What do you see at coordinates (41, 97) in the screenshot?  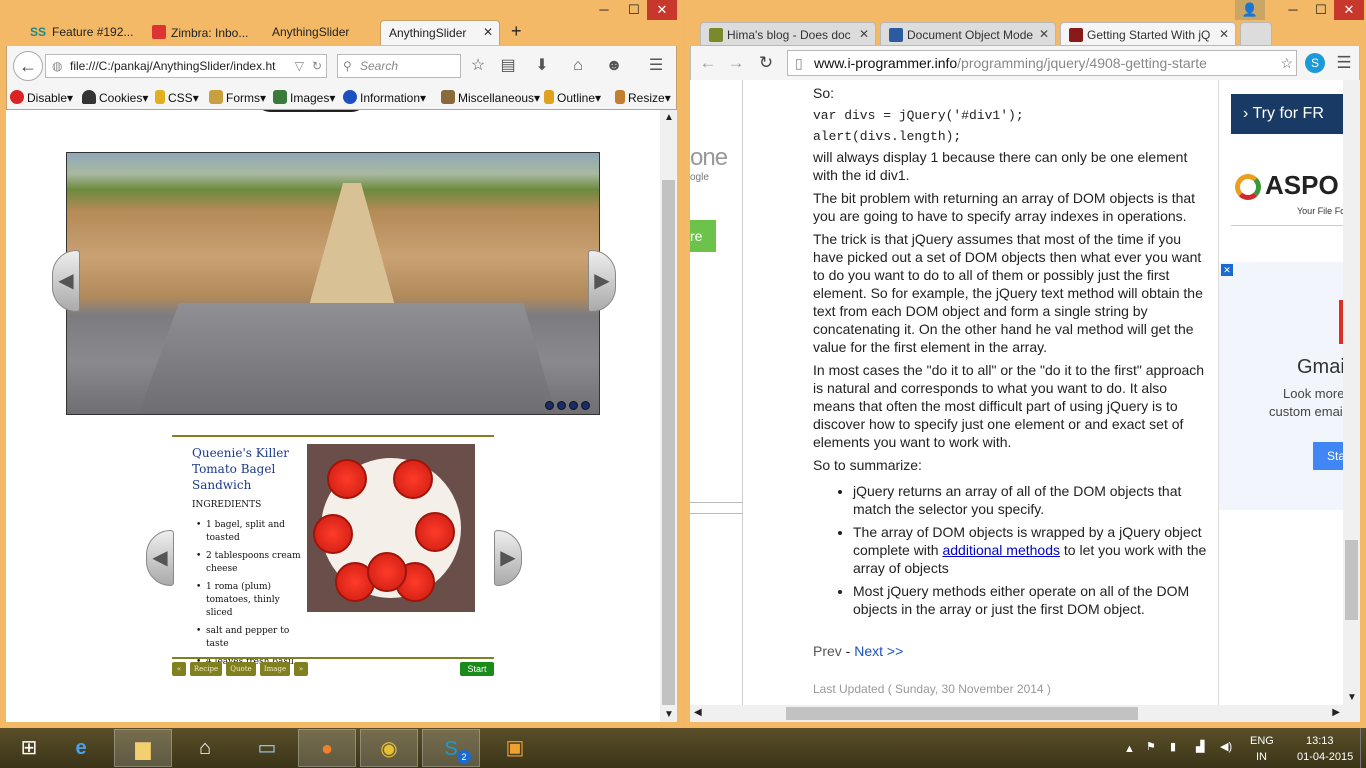 I see `devbar-disable: Disable▾` at bounding box center [41, 97].